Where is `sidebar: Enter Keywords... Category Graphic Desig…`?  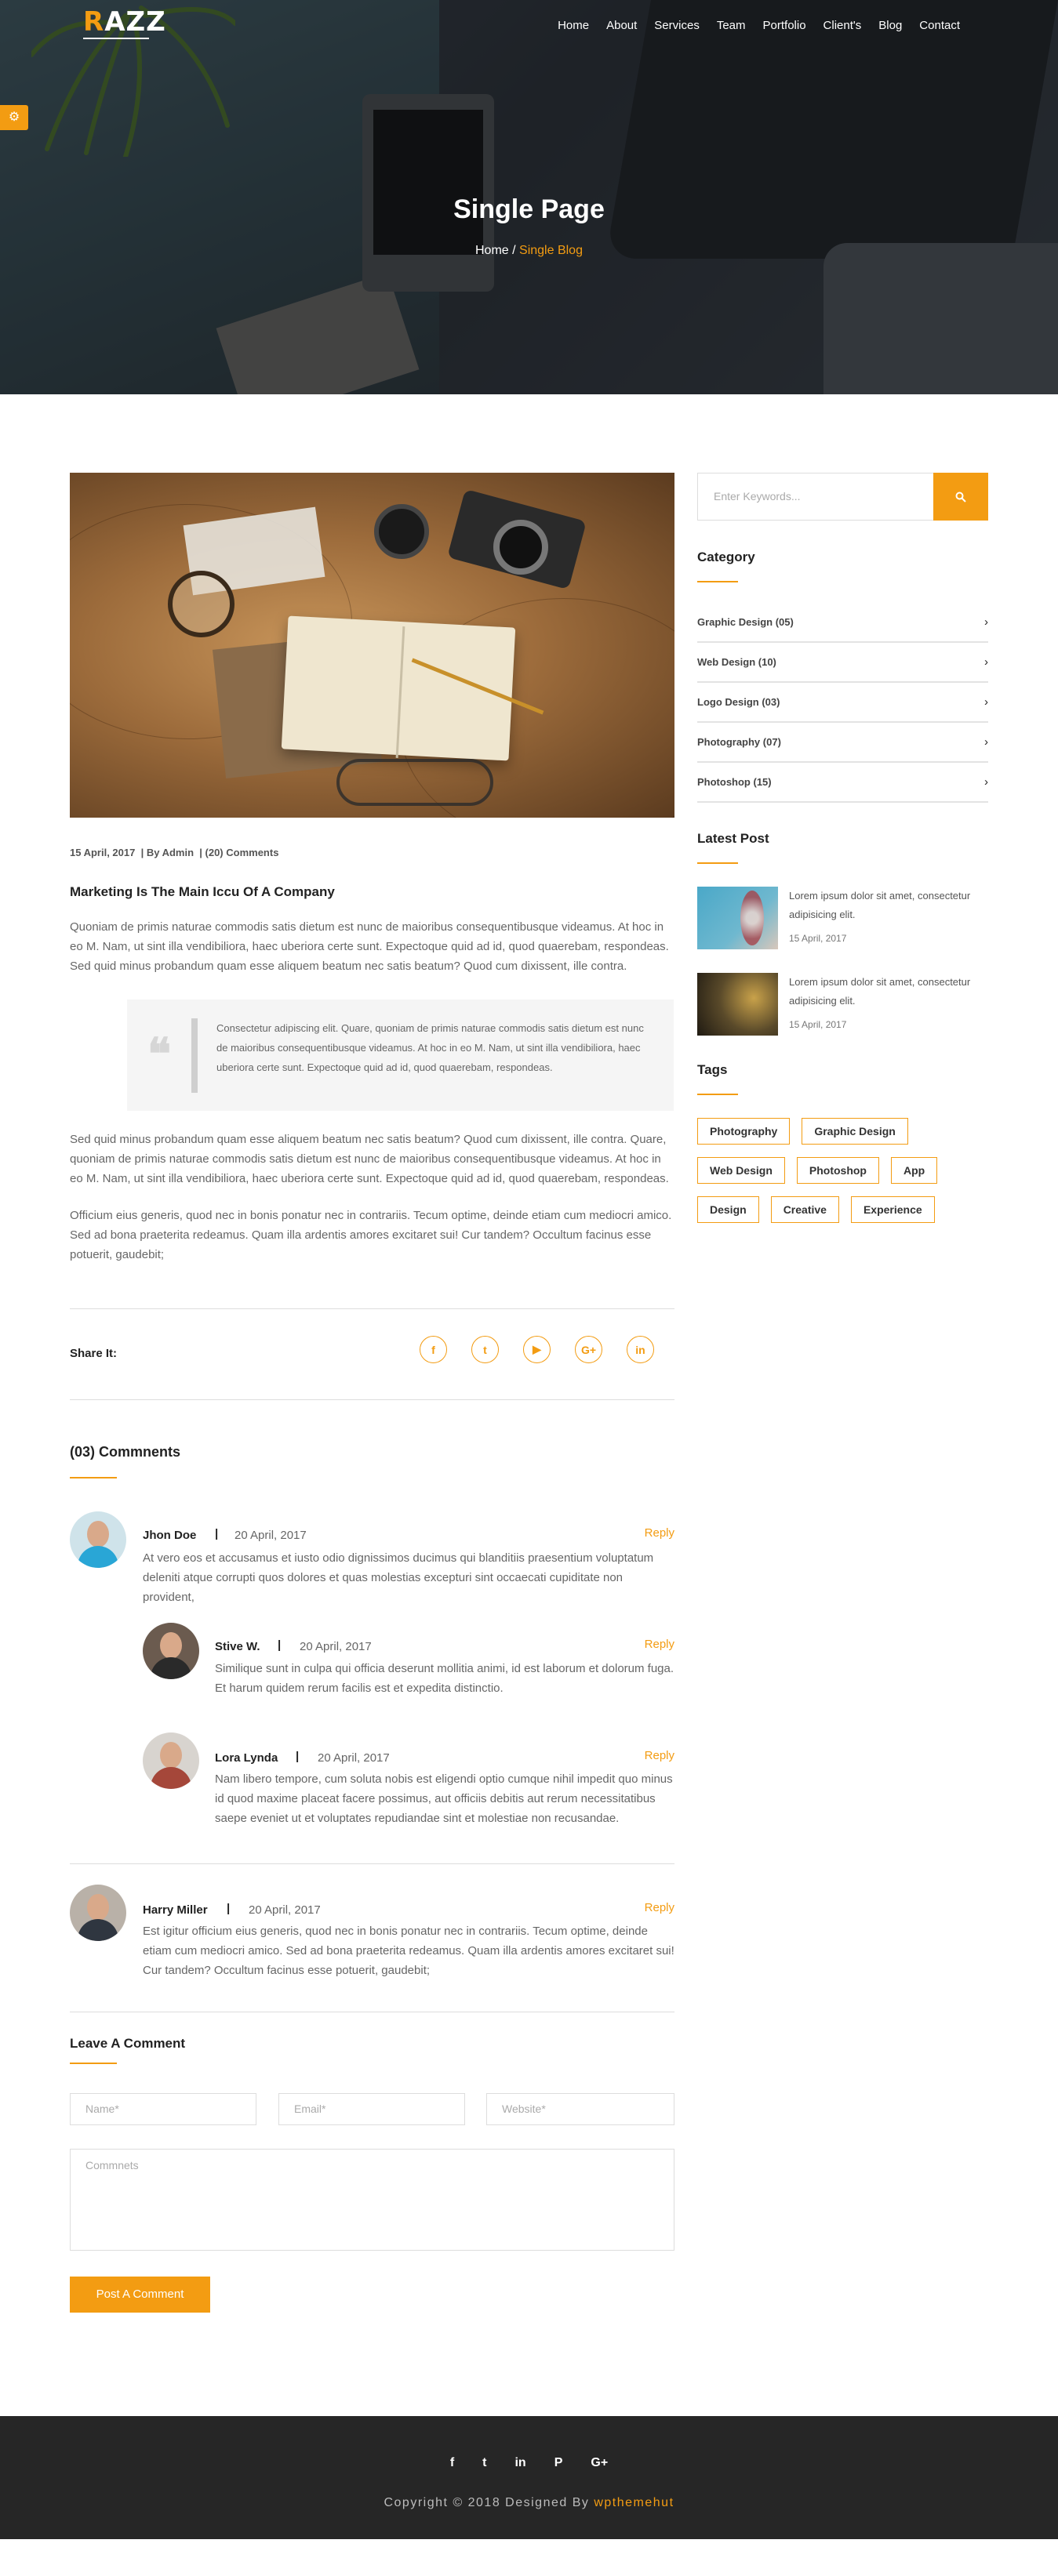 sidebar: Enter Keywords... Category Graphic Desig… is located at coordinates (843, 848).